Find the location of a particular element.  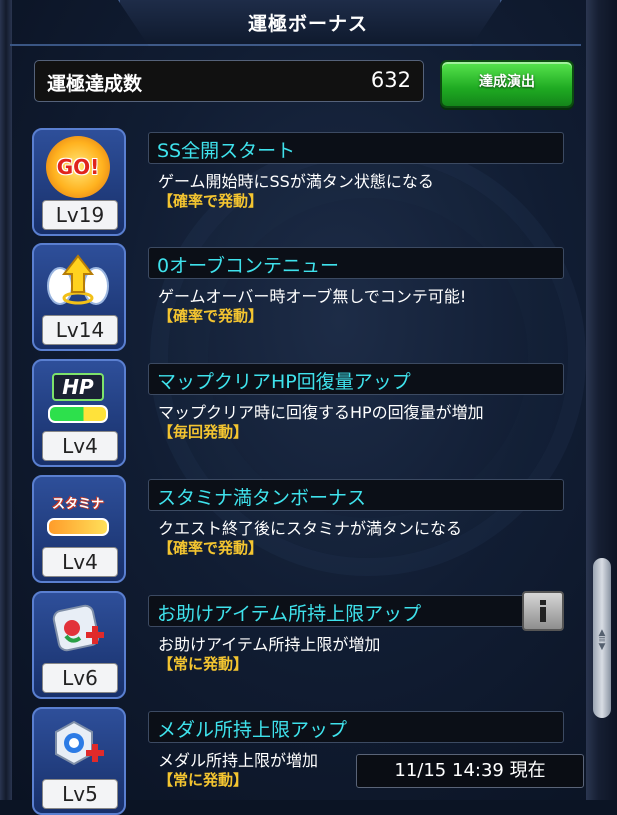

scrollbar-thumb: ▲ ≡ ▼ is located at coordinates (602, 638).